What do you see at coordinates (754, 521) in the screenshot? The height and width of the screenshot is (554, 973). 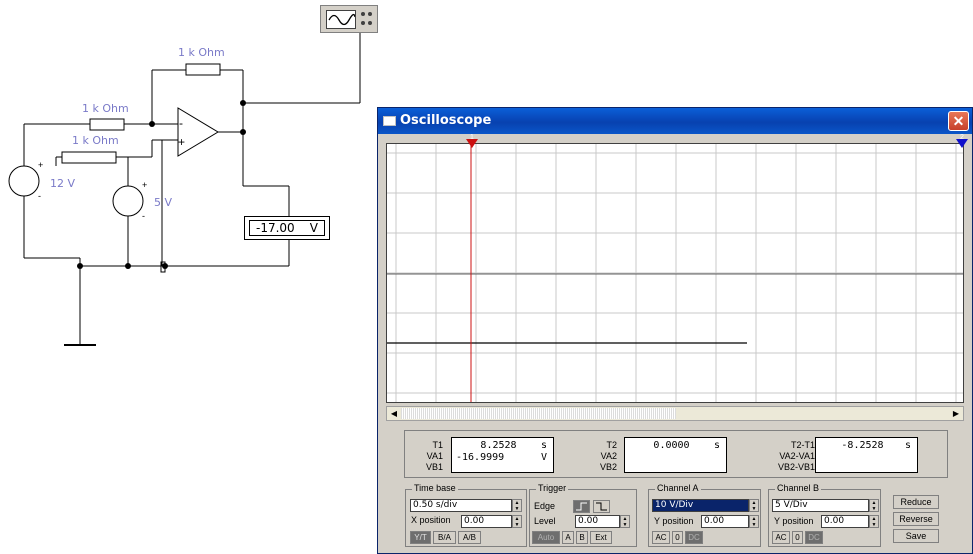 I see `channel-a-ypos-spinner: ▲ ▼` at bounding box center [754, 521].